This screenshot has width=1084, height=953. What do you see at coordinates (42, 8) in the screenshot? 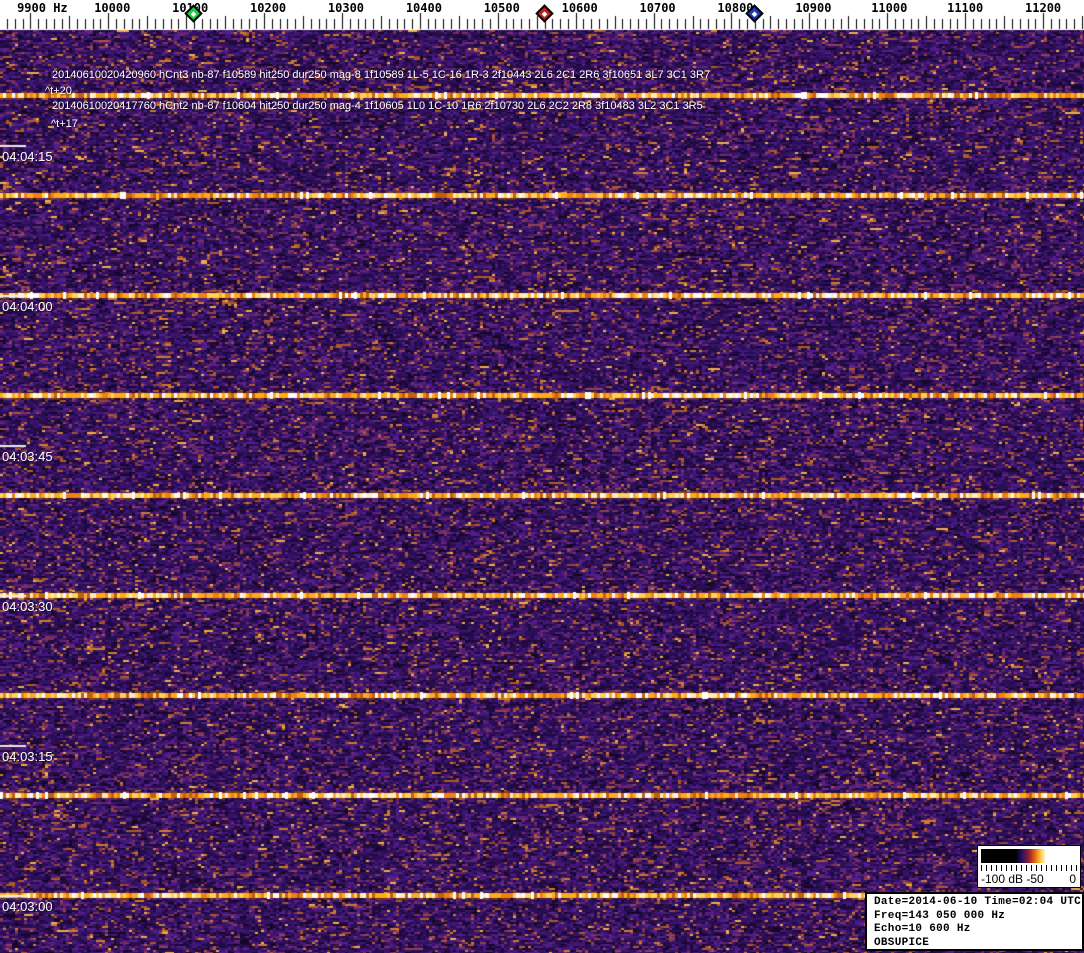
I see `freq-axis-label-9900: 9900 Hz` at bounding box center [42, 8].